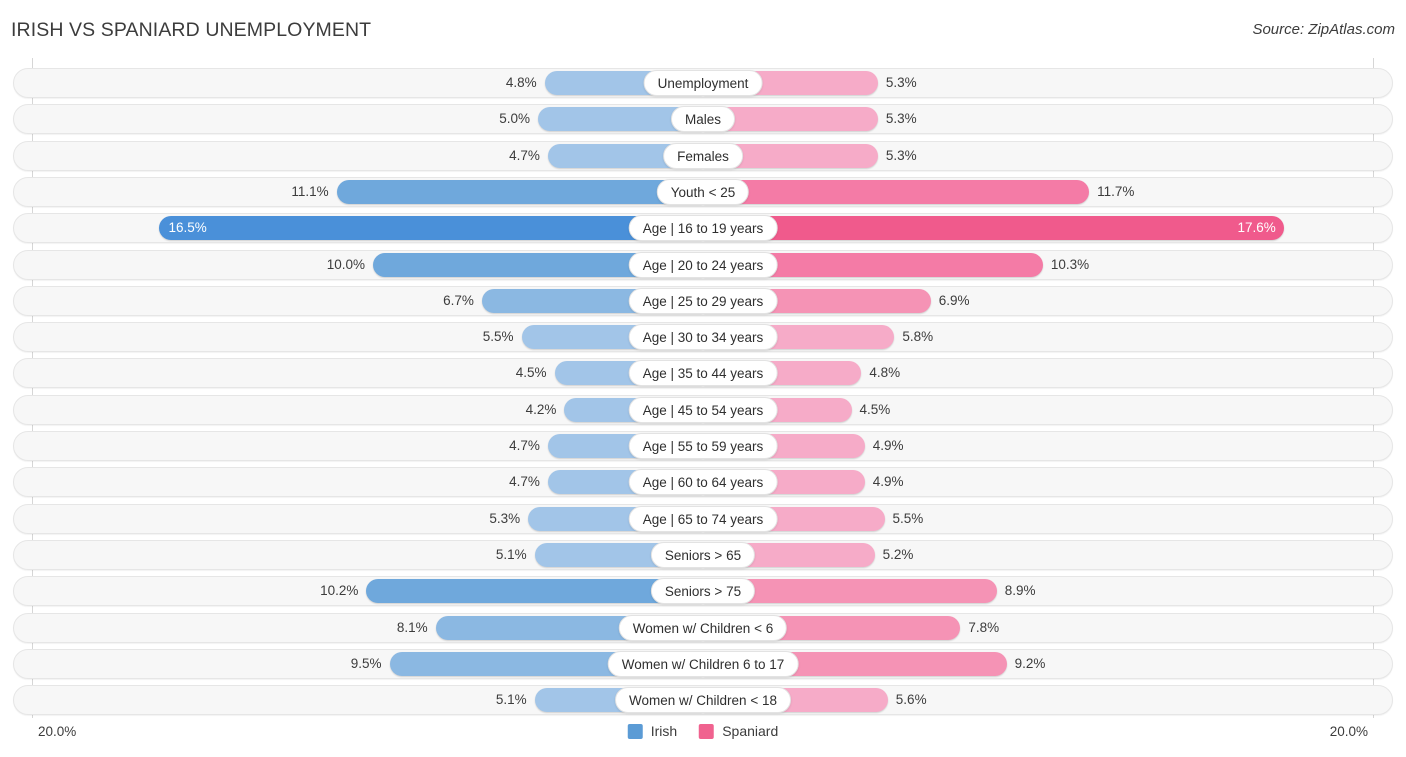 Image resolution: width=1406 pixels, height=757 pixels. I want to click on category-label-pill: Age | 55 to 59 years, so click(703, 446).